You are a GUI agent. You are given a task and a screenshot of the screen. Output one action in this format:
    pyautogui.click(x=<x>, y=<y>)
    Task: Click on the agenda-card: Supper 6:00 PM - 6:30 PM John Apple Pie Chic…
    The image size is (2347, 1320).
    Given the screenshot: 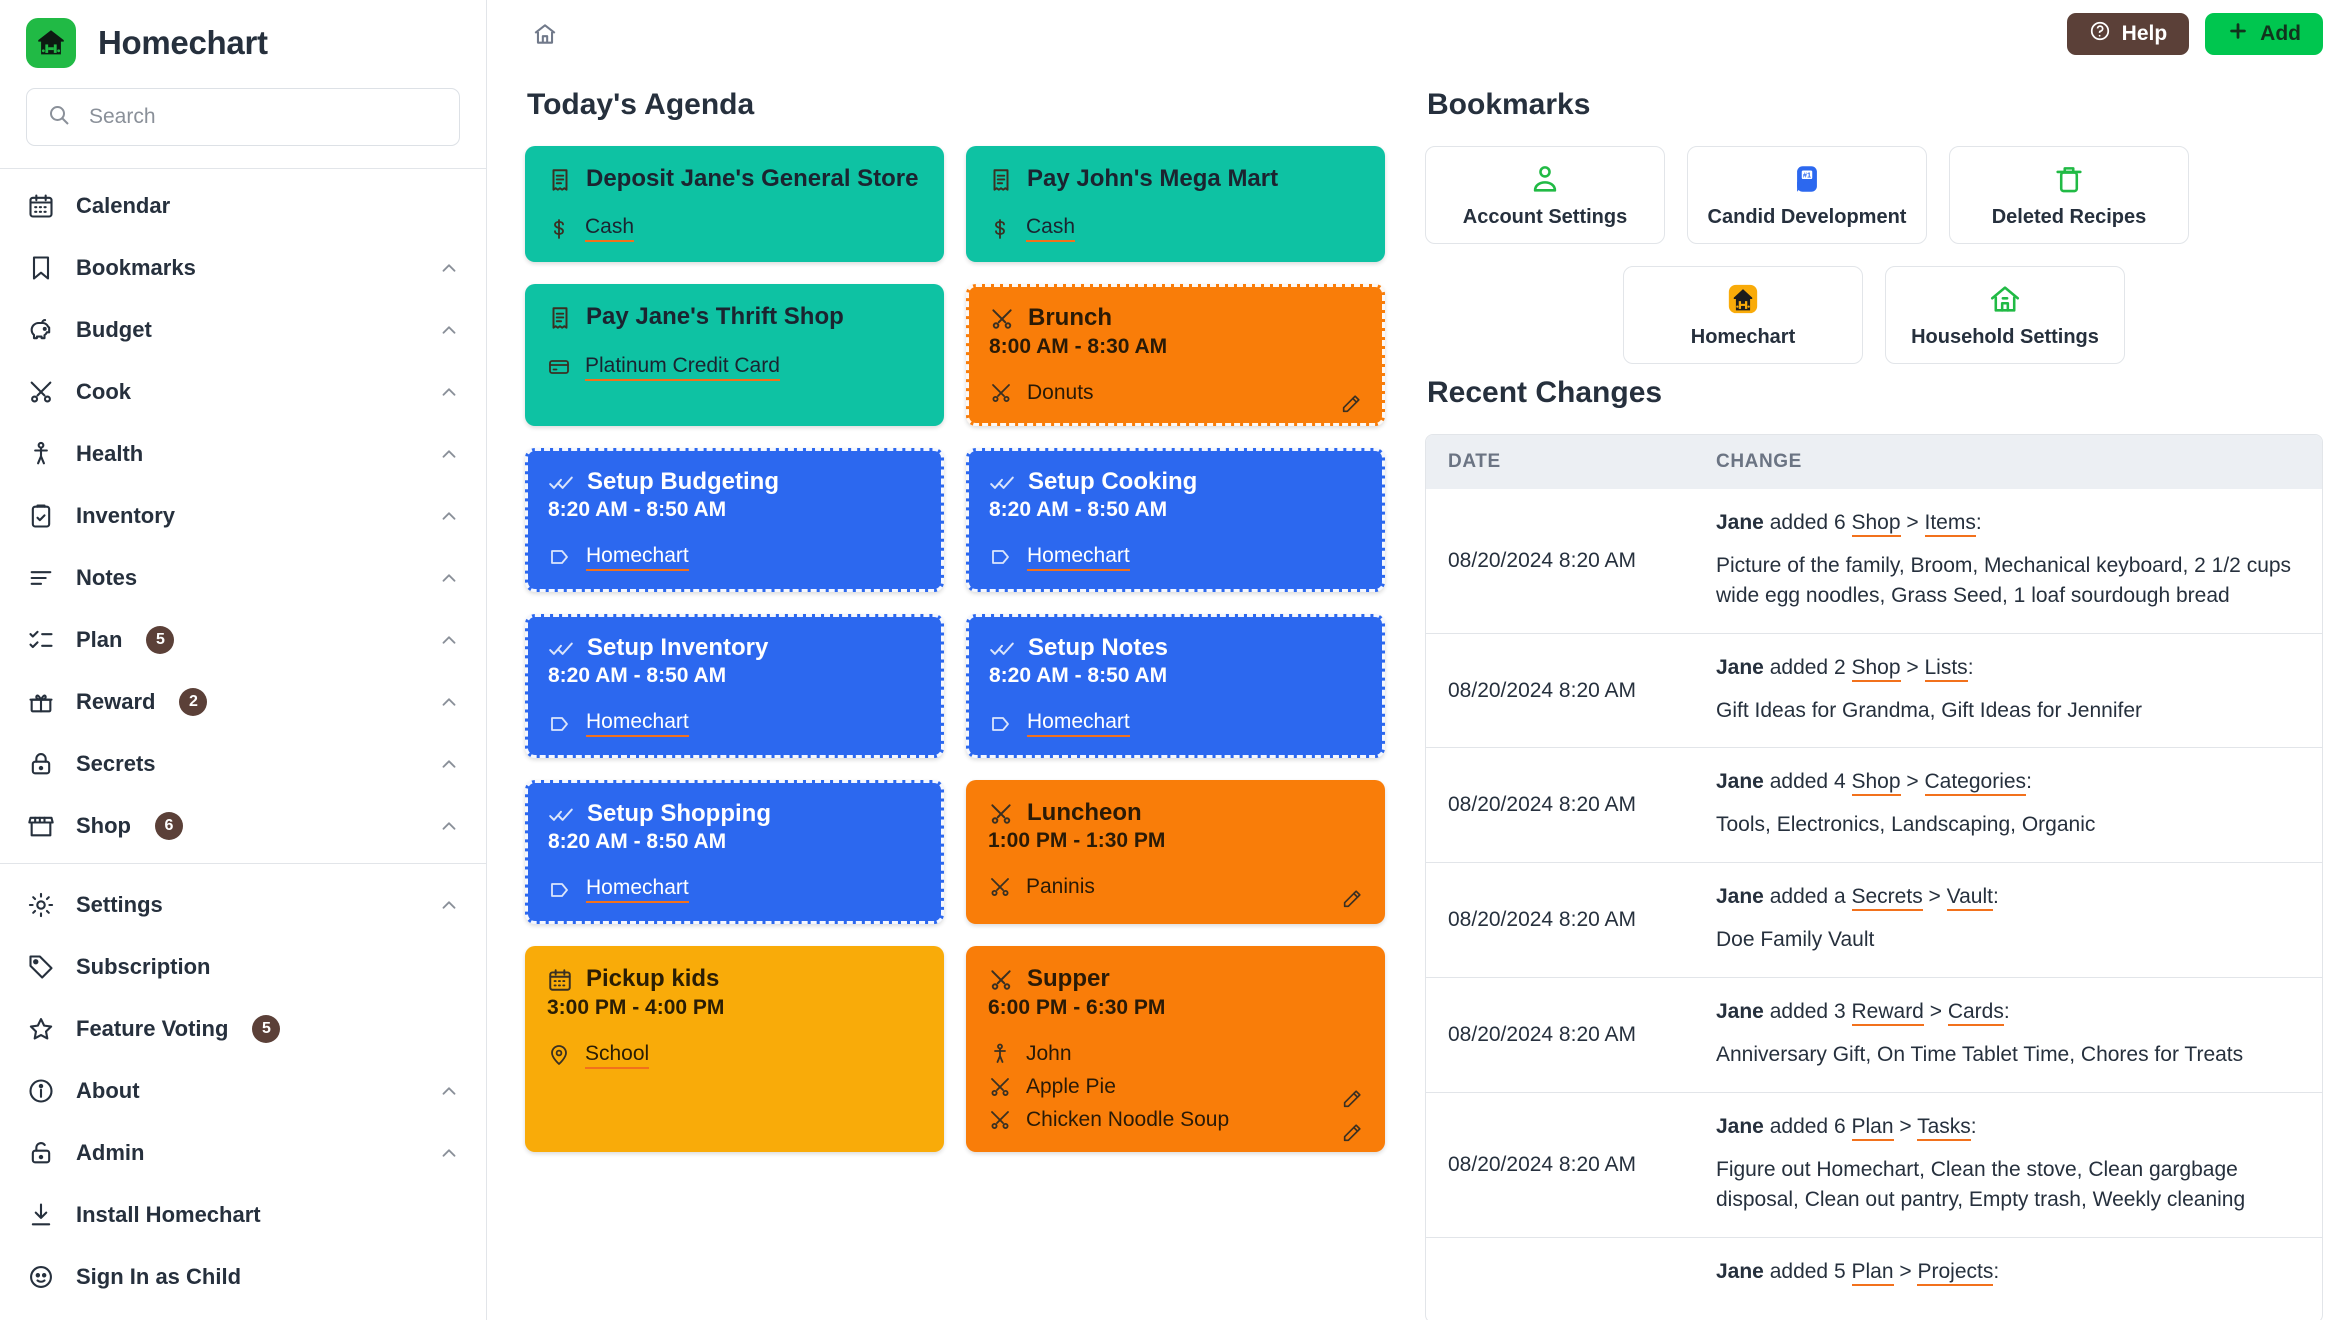 What is the action you would take?
    pyautogui.click(x=1175, y=1049)
    